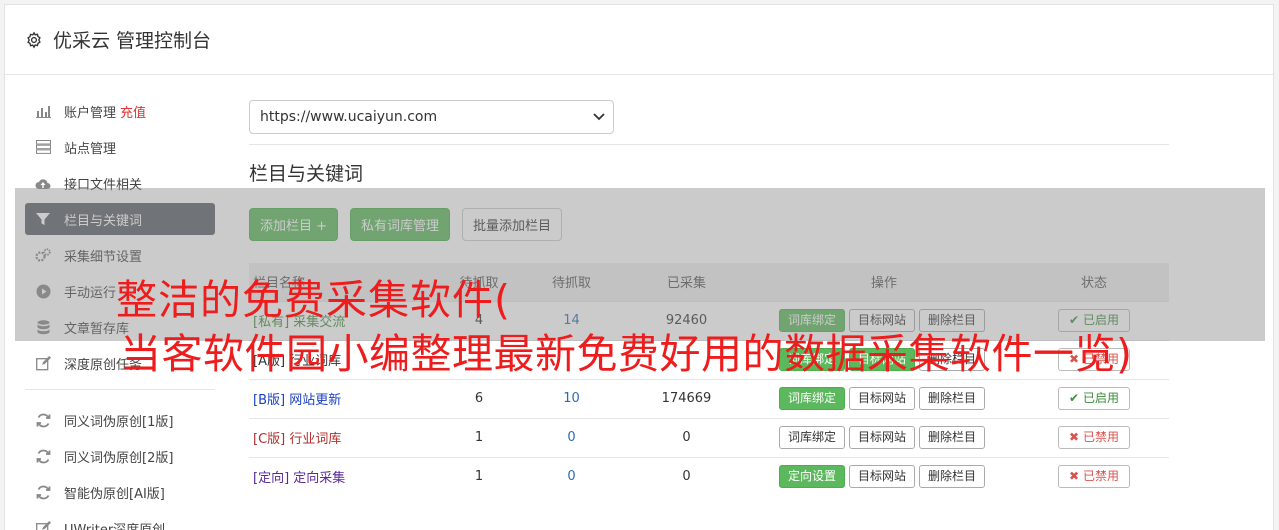  I want to click on status-toggle: ✔ 已启用, so click(1094, 398).